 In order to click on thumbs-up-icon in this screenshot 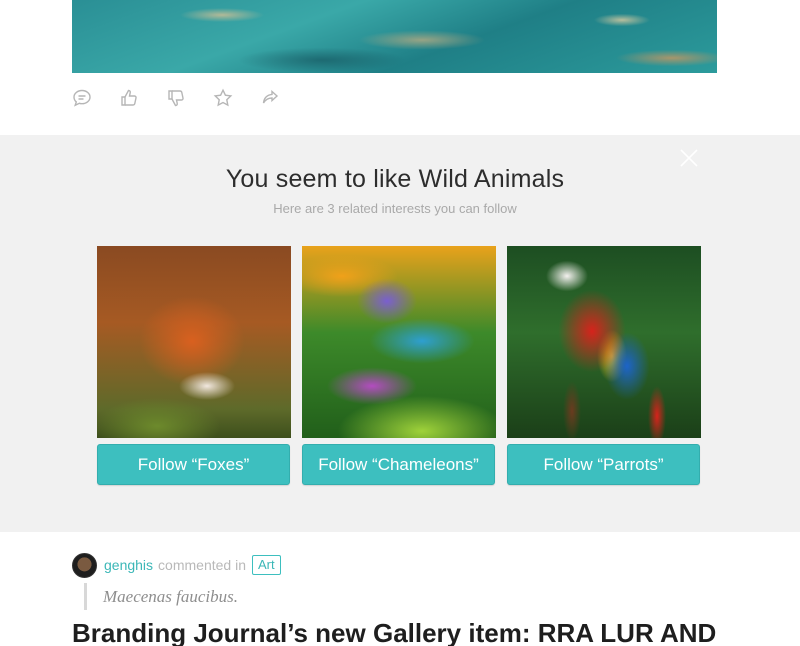, I will do `click(129, 98)`.